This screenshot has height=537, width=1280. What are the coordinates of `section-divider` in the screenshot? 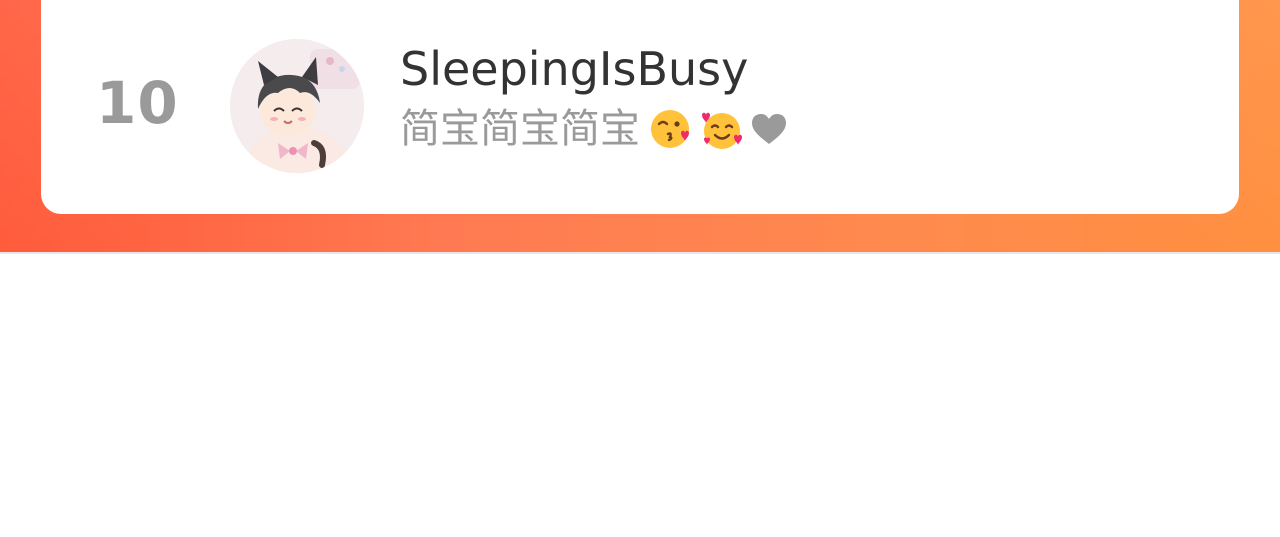 It's located at (640, 253).